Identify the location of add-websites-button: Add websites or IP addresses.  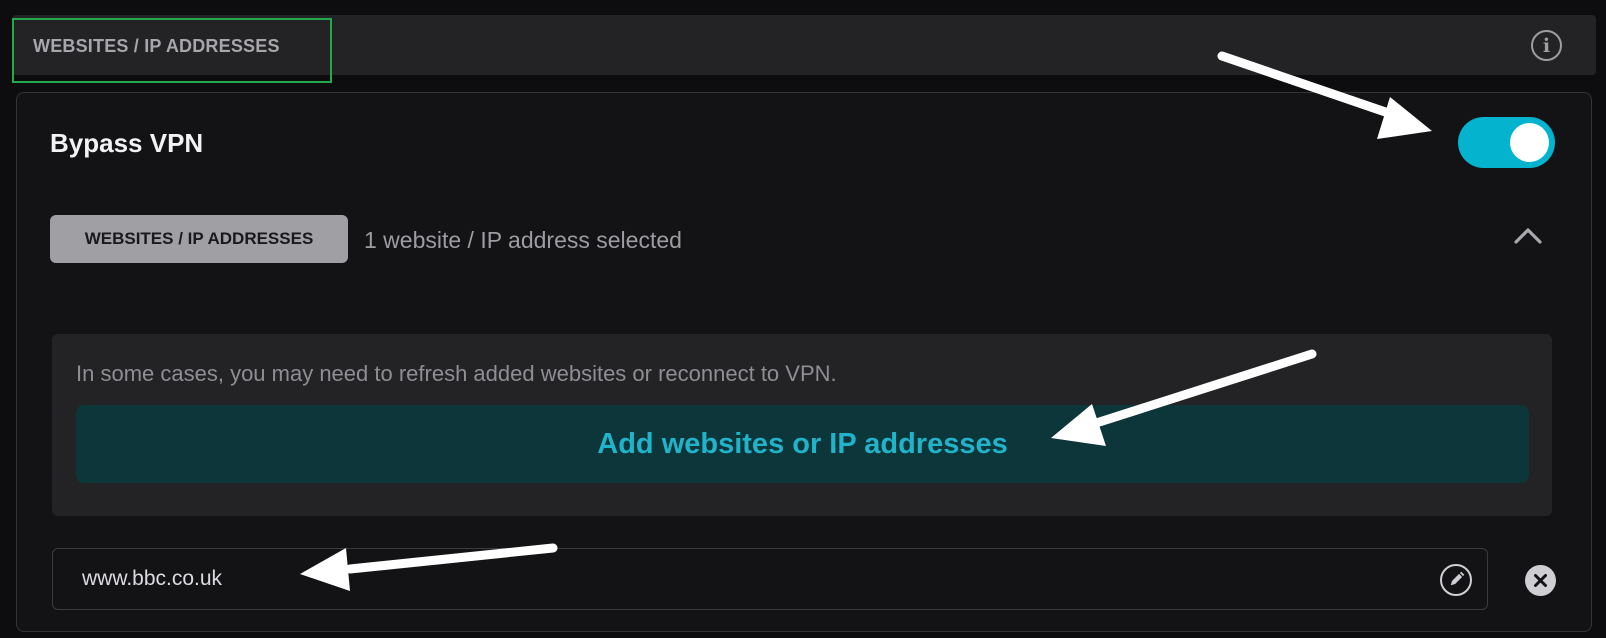
(802, 444).